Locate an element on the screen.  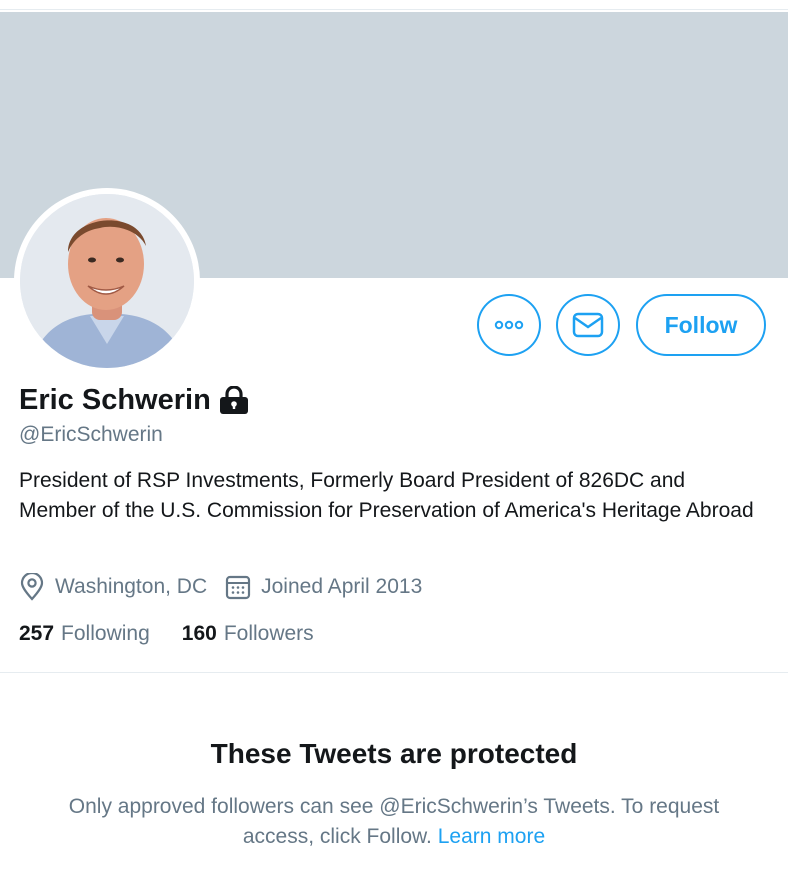
followers-link: 160 Followers is located at coordinates (248, 634).